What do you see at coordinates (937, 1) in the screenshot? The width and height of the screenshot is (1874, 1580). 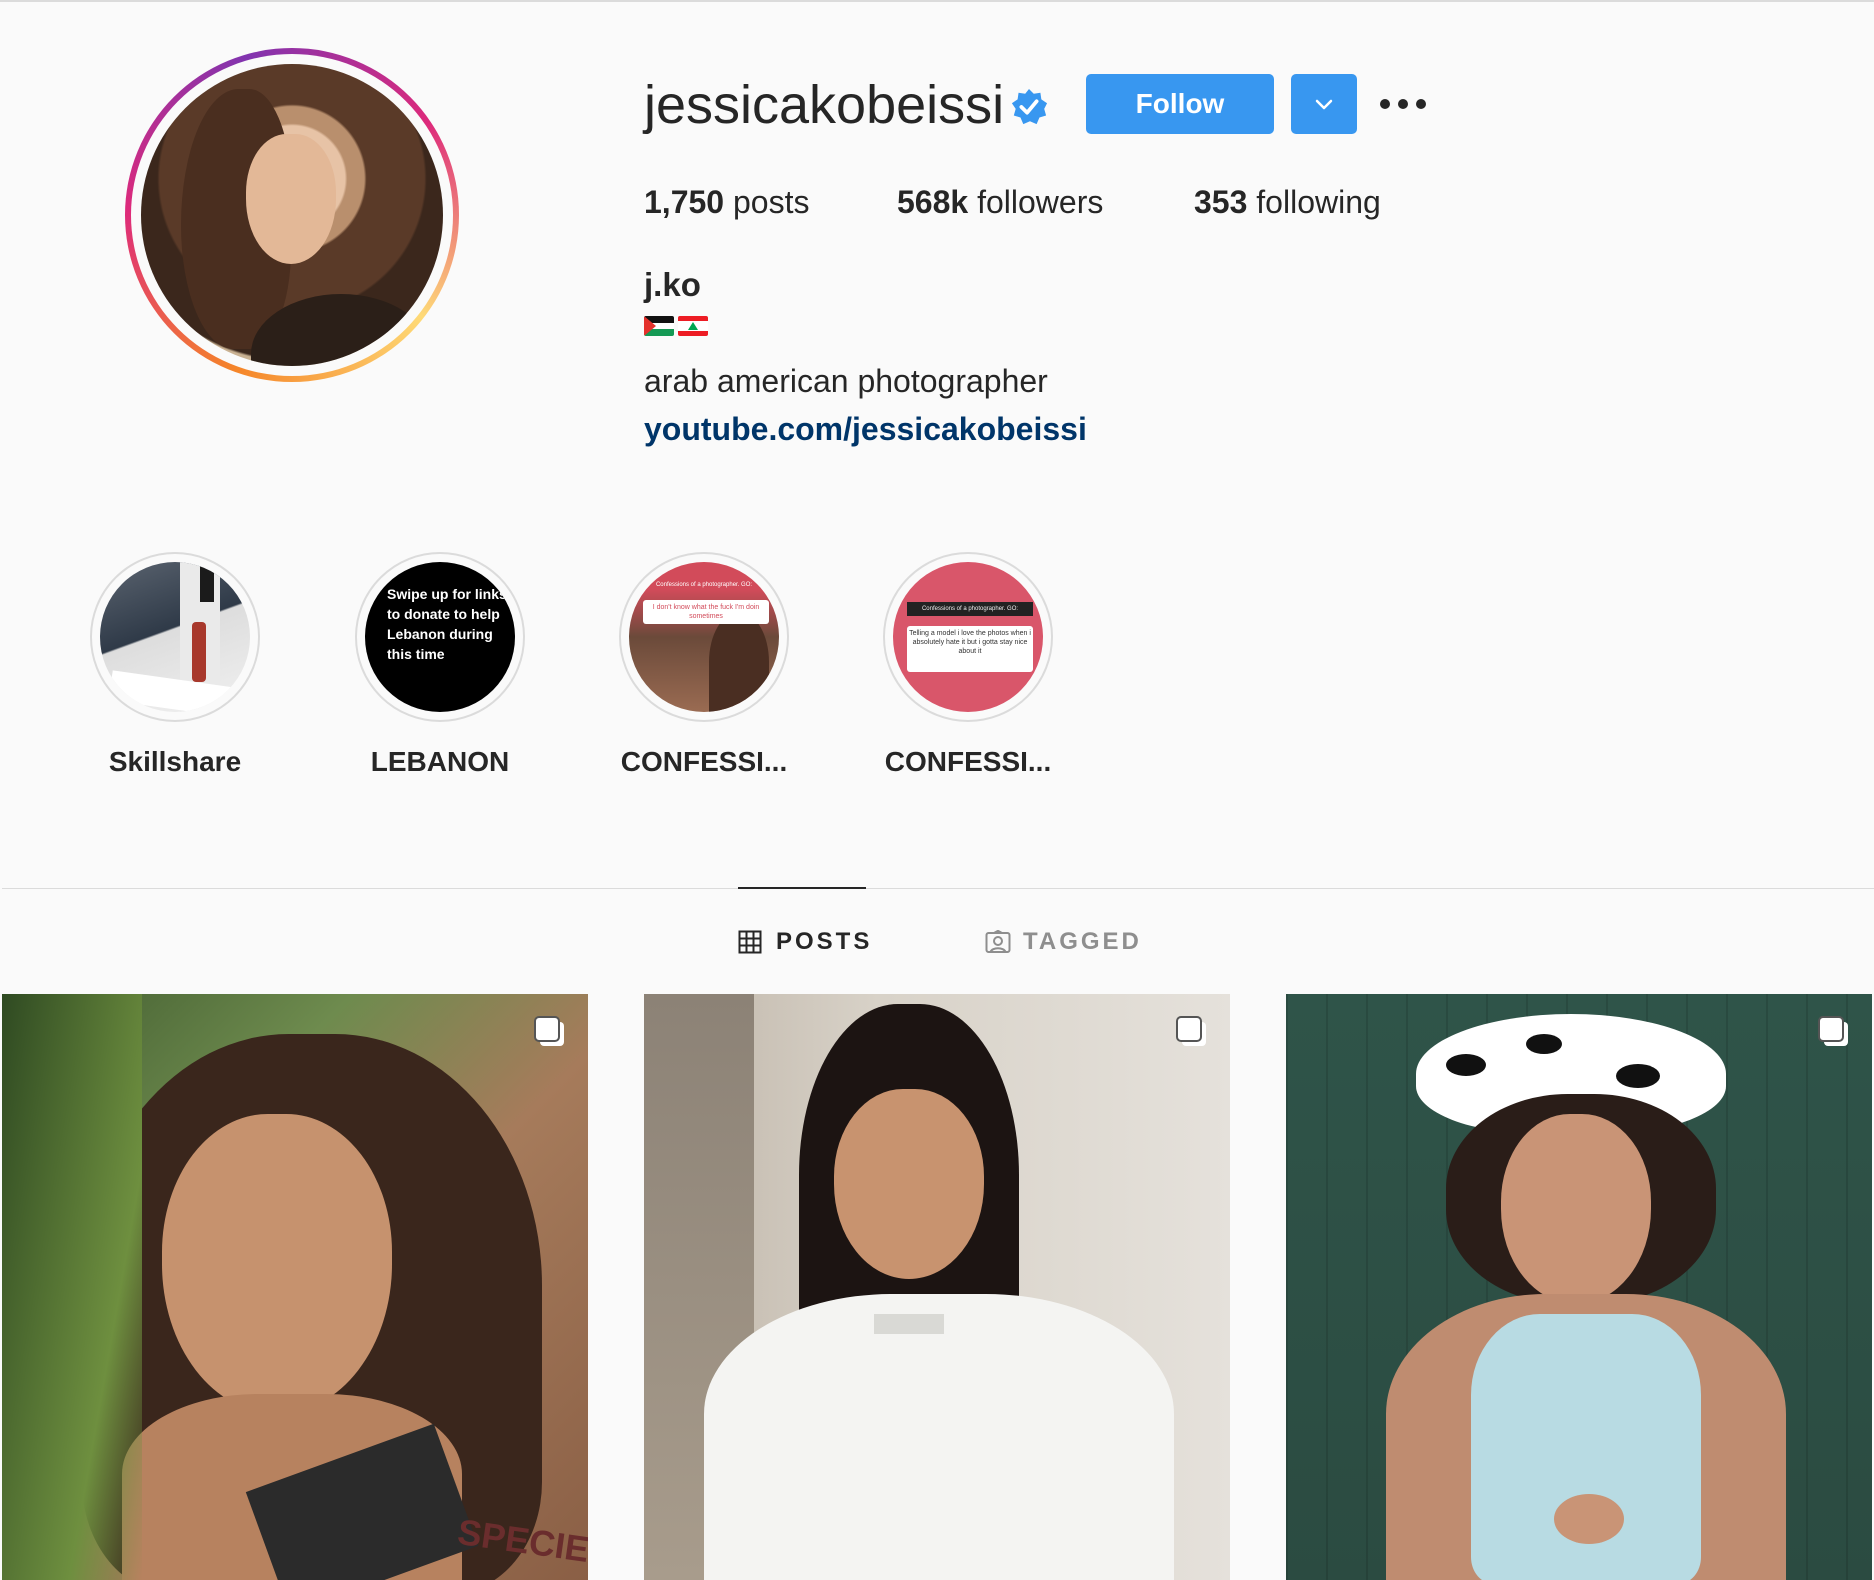 I see `top-border` at bounding box center [937, 1].